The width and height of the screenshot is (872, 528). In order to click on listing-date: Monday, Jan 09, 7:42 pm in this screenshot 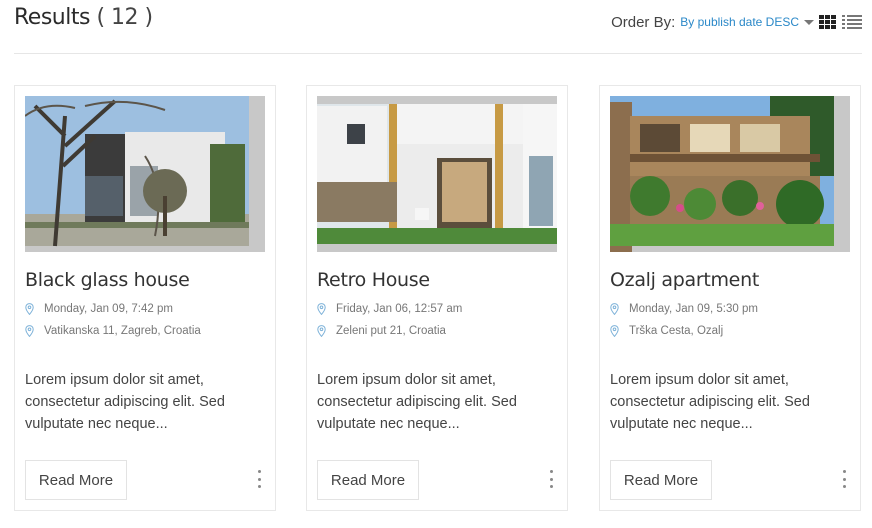, I will do `click(99, 309)`.